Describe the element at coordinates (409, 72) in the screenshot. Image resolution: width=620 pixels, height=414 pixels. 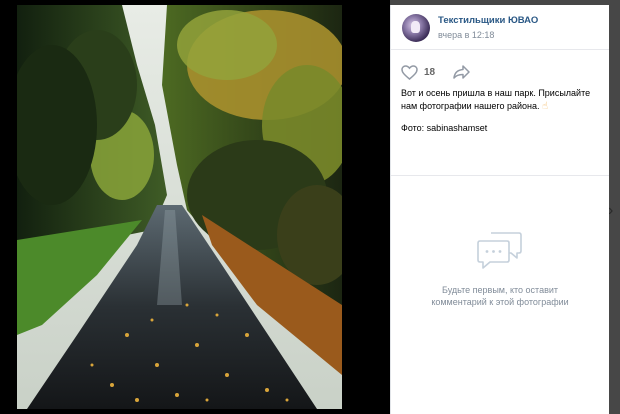
I see `heart-outline-icon` at that location.